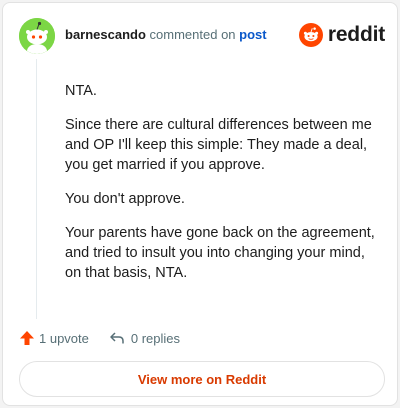 This screenshot has height=408, width=400. I want to click on comment-meta: barnescando commented on post, so click(166, 34).